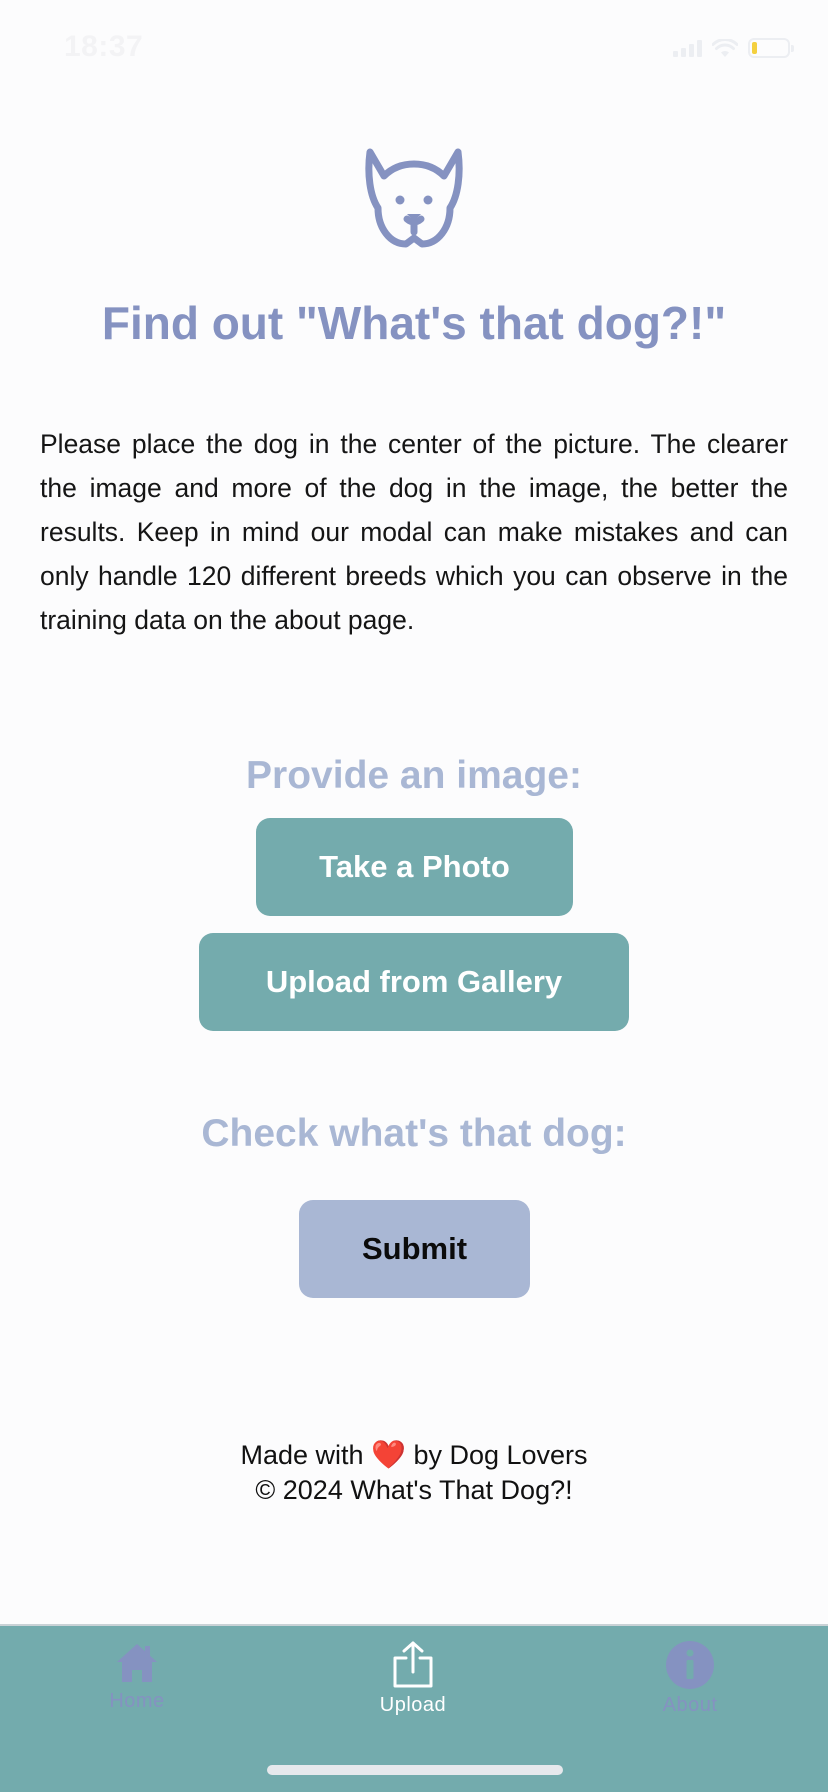 The height and width of the screenshot is (1792, 828). What do you see at coordinates (414, 1490) in the screenshot?
I see `copyright-text: © 2024 What's That Dog?!` at bounding box center [414, 1490].